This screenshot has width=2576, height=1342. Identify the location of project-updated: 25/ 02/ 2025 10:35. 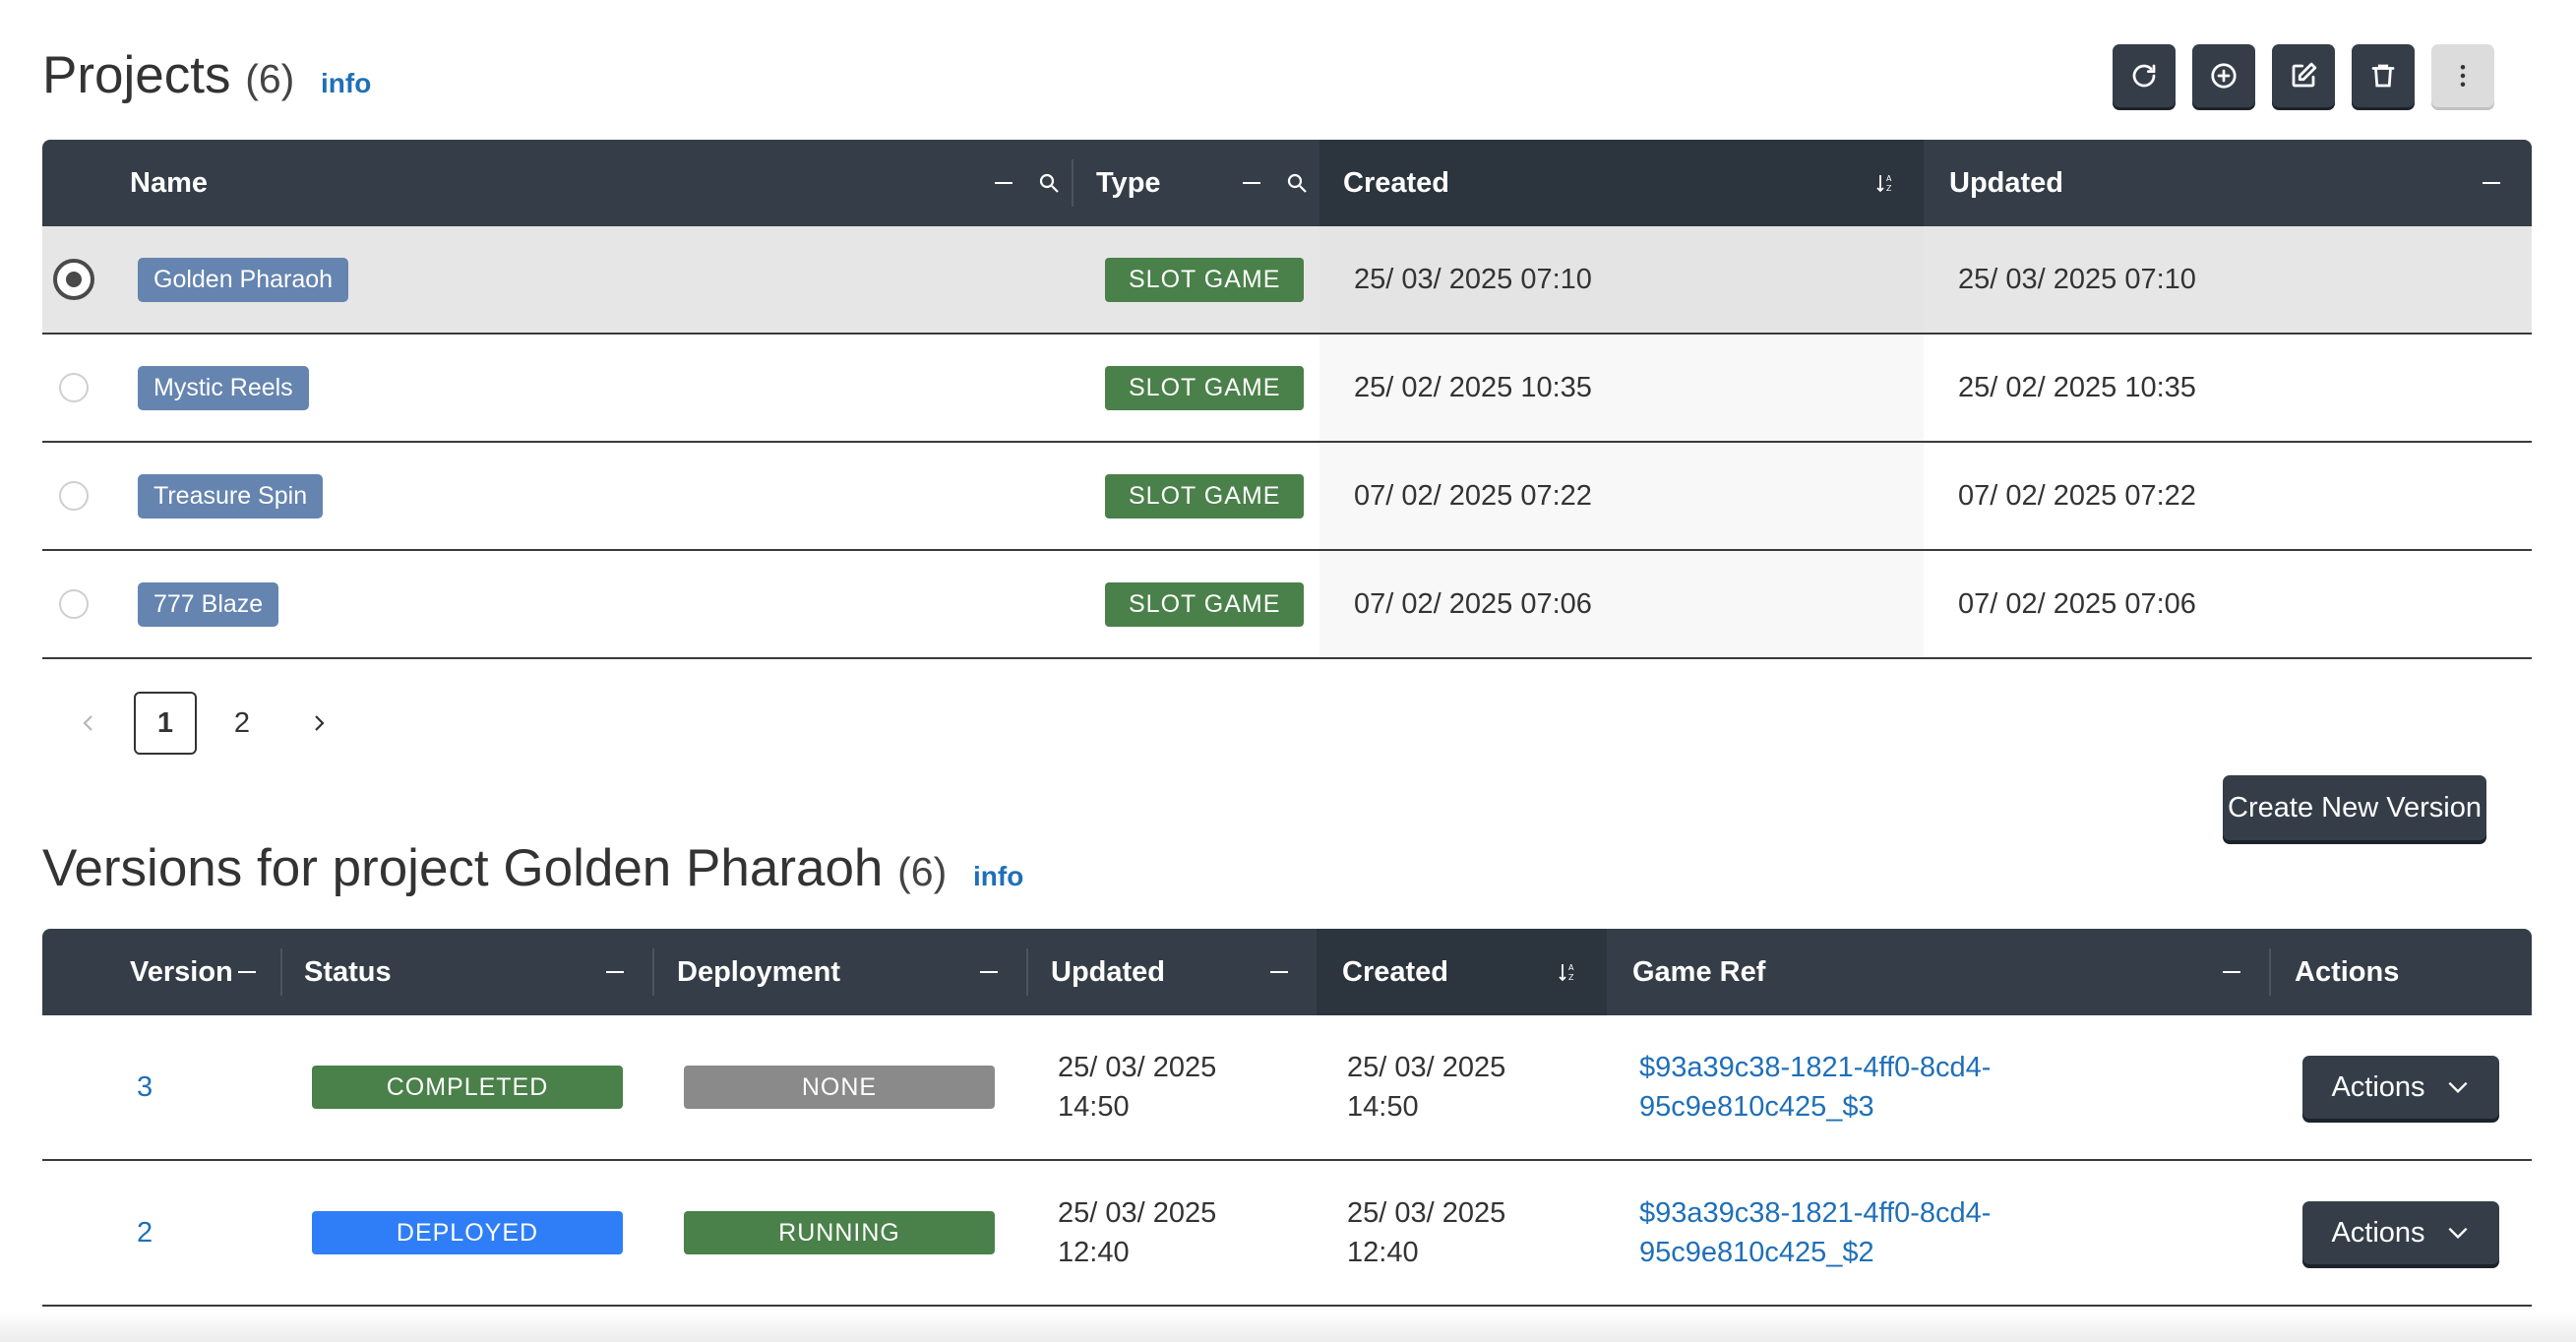
(2077, 387).